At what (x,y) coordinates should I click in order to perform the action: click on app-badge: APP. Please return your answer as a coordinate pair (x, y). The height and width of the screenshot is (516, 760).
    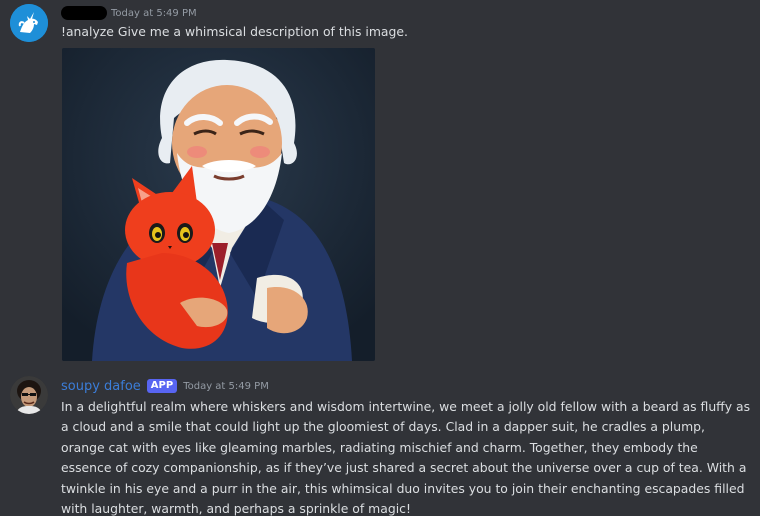
    Looking at the image, I should click on (162, 386).